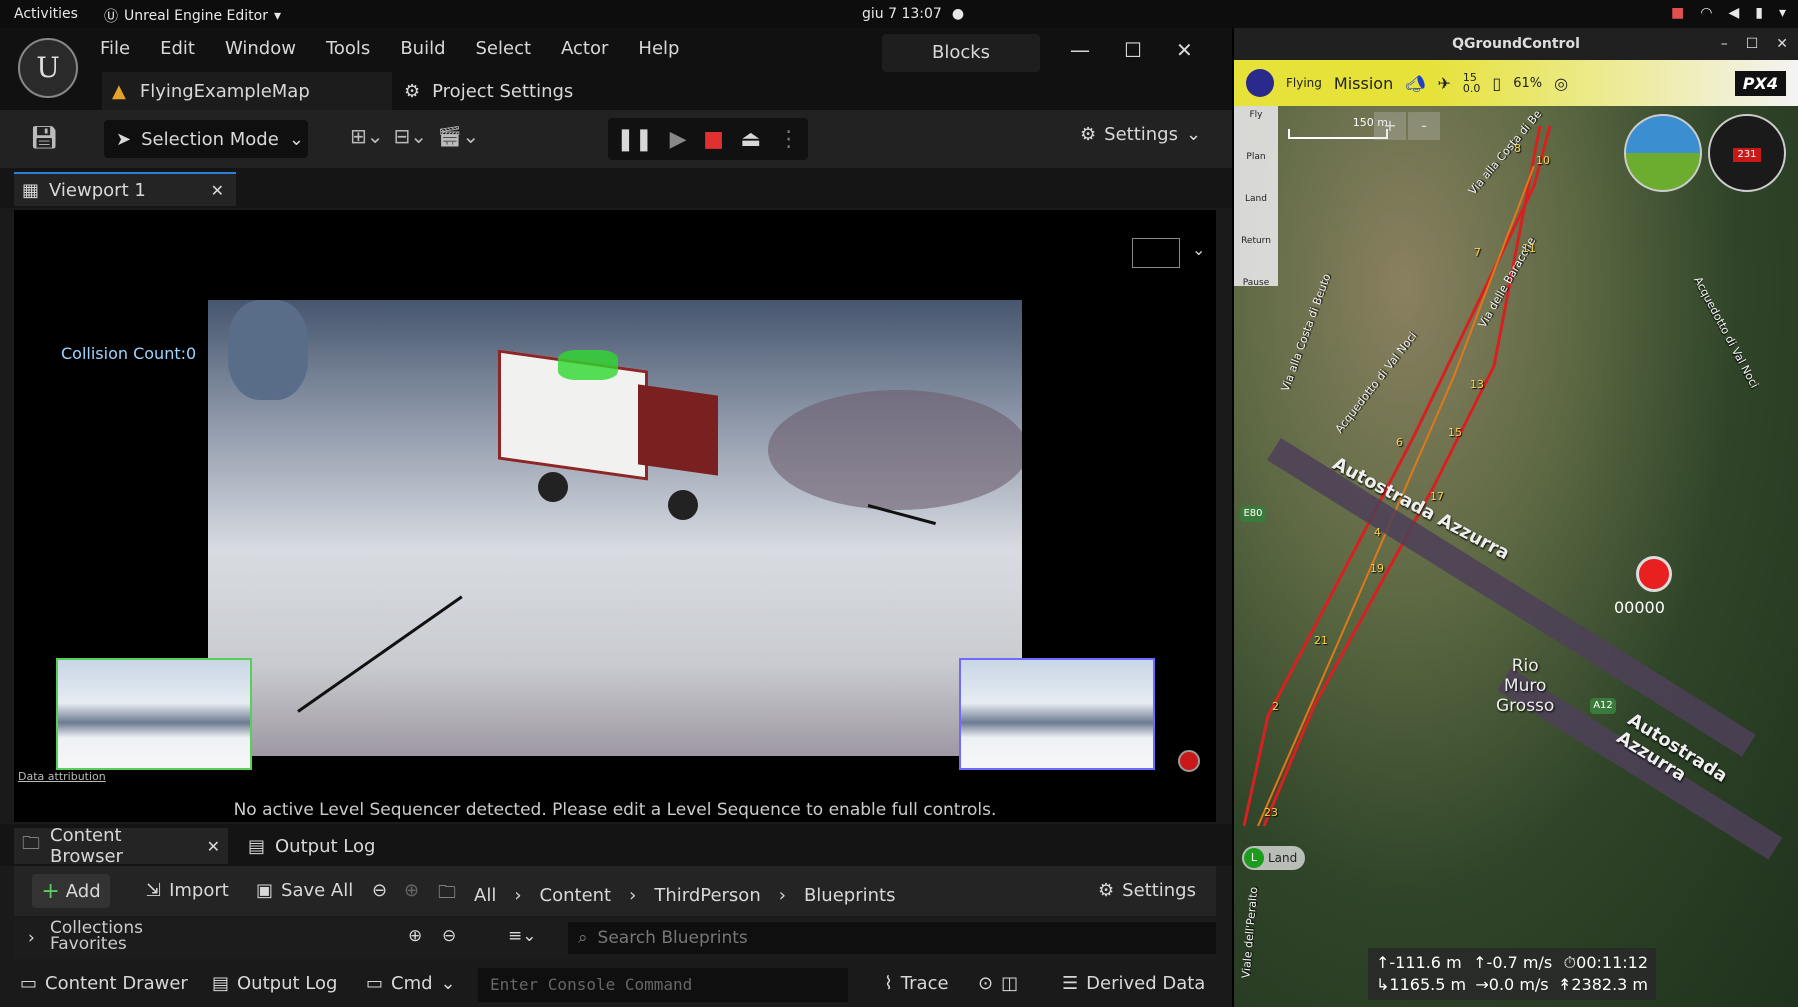  Describe the element at coordinates (1256, 295) in the screenshot. I see `tool-pause: Pause` at that location.